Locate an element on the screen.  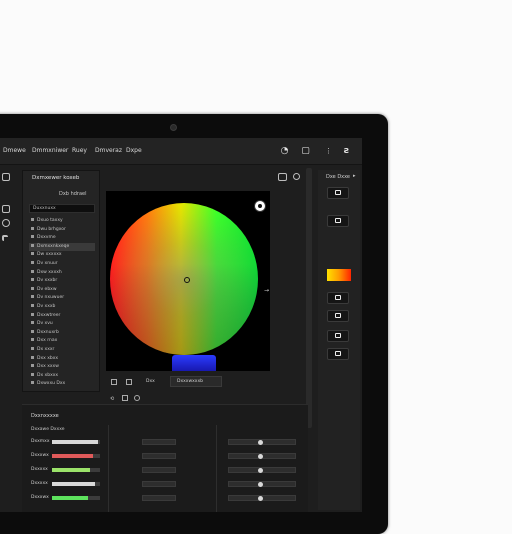
flip-icon is located at coordinates (125, 398).